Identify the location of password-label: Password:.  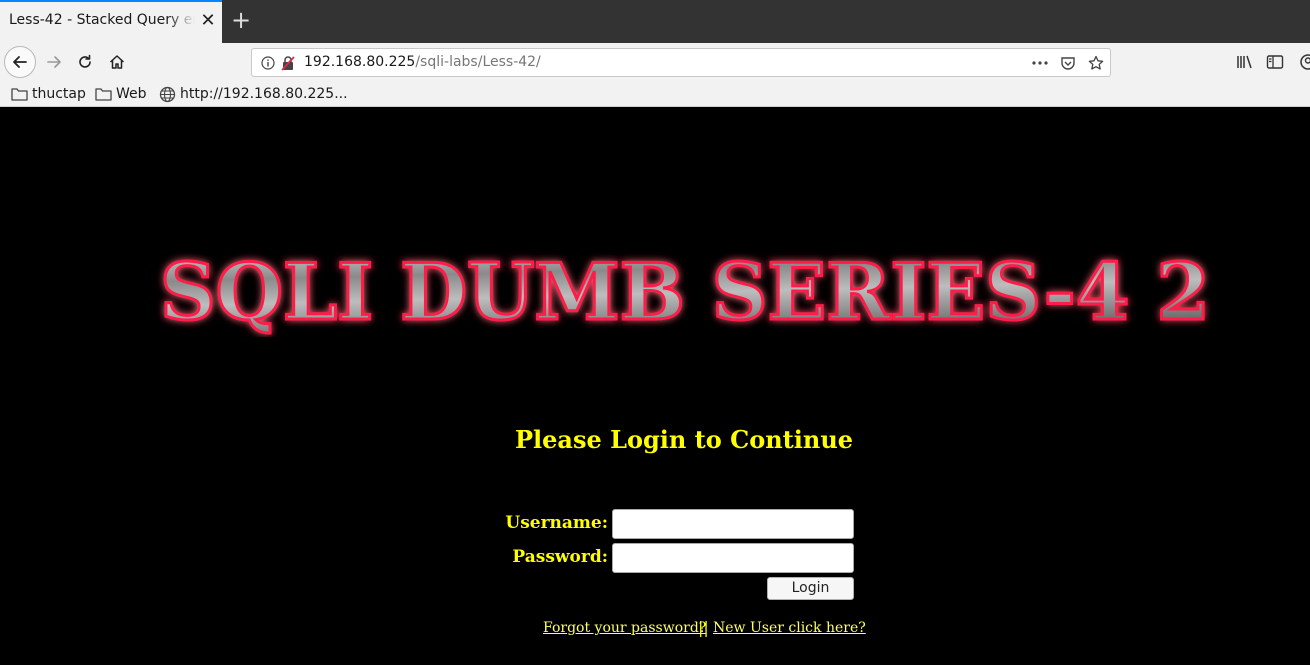
(560, 557).